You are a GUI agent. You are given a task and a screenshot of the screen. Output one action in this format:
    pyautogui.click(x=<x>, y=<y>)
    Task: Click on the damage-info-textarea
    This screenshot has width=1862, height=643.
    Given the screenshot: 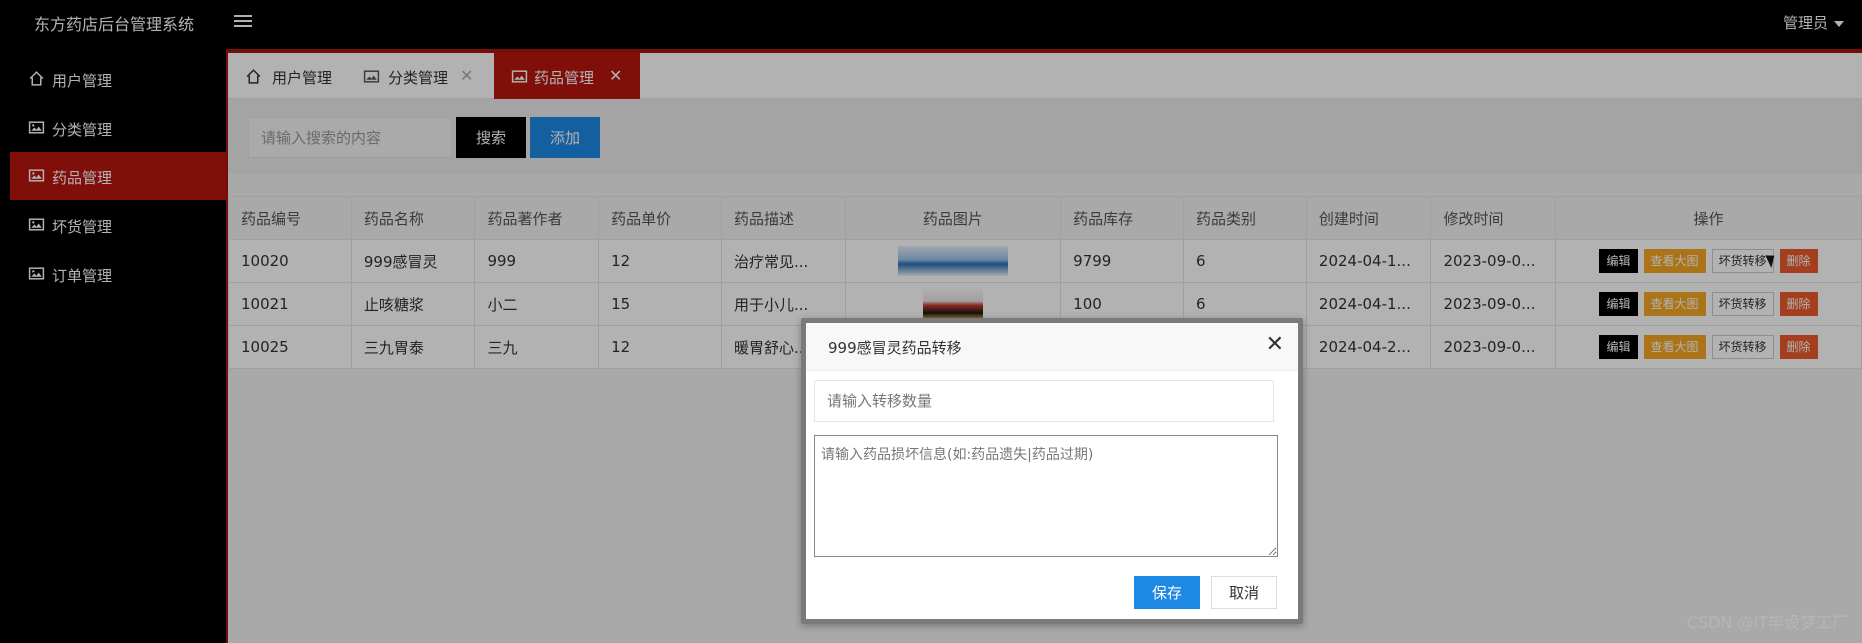 What is the action you would take?
    pyautogui.click(x=1046, y=496)
    